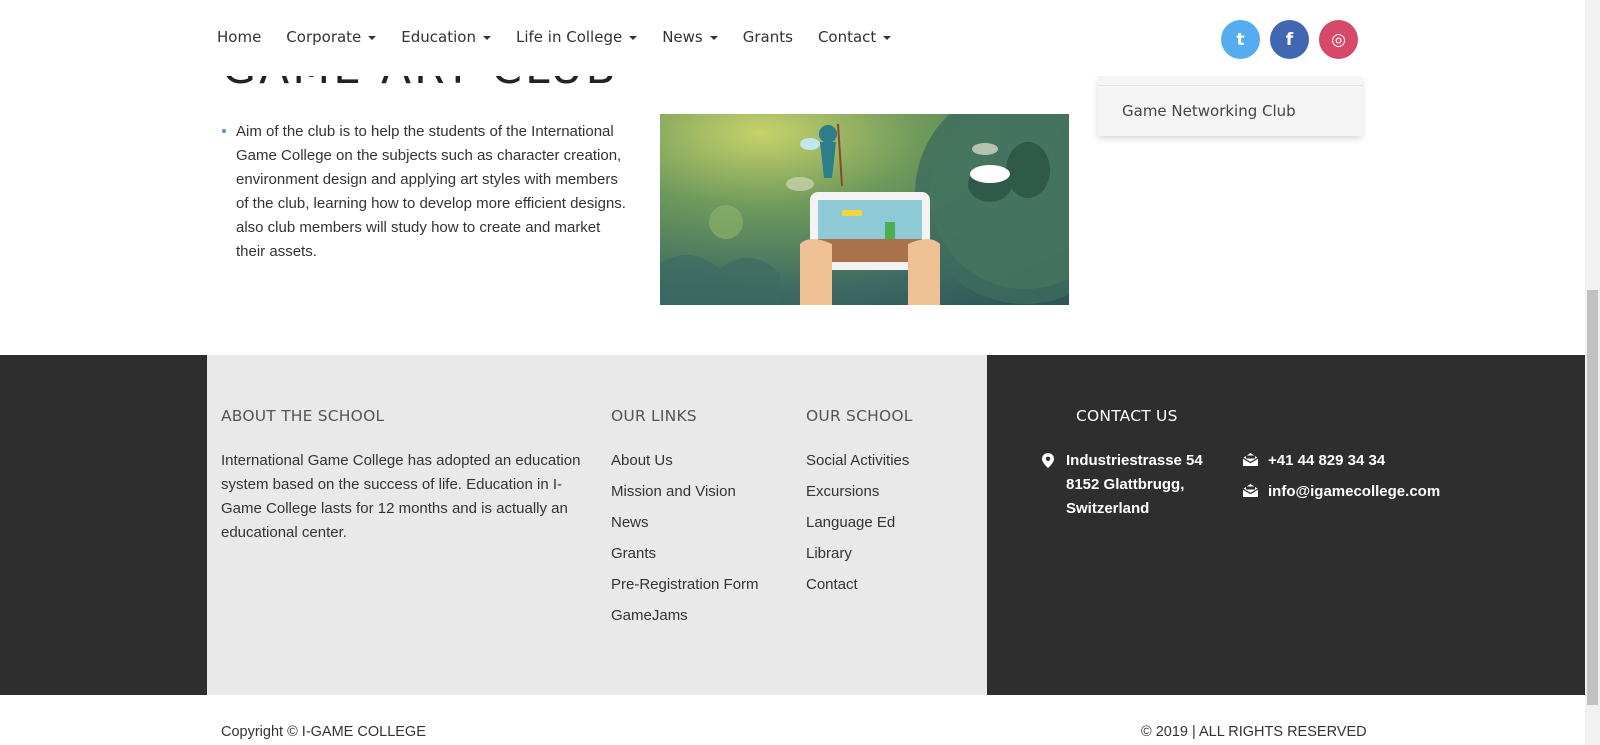 This screenshot has height=745, width=1600. Describe the element at coordinates (685, 557) in the screenshot. I see `footer-link-grants: Grants` at that location.